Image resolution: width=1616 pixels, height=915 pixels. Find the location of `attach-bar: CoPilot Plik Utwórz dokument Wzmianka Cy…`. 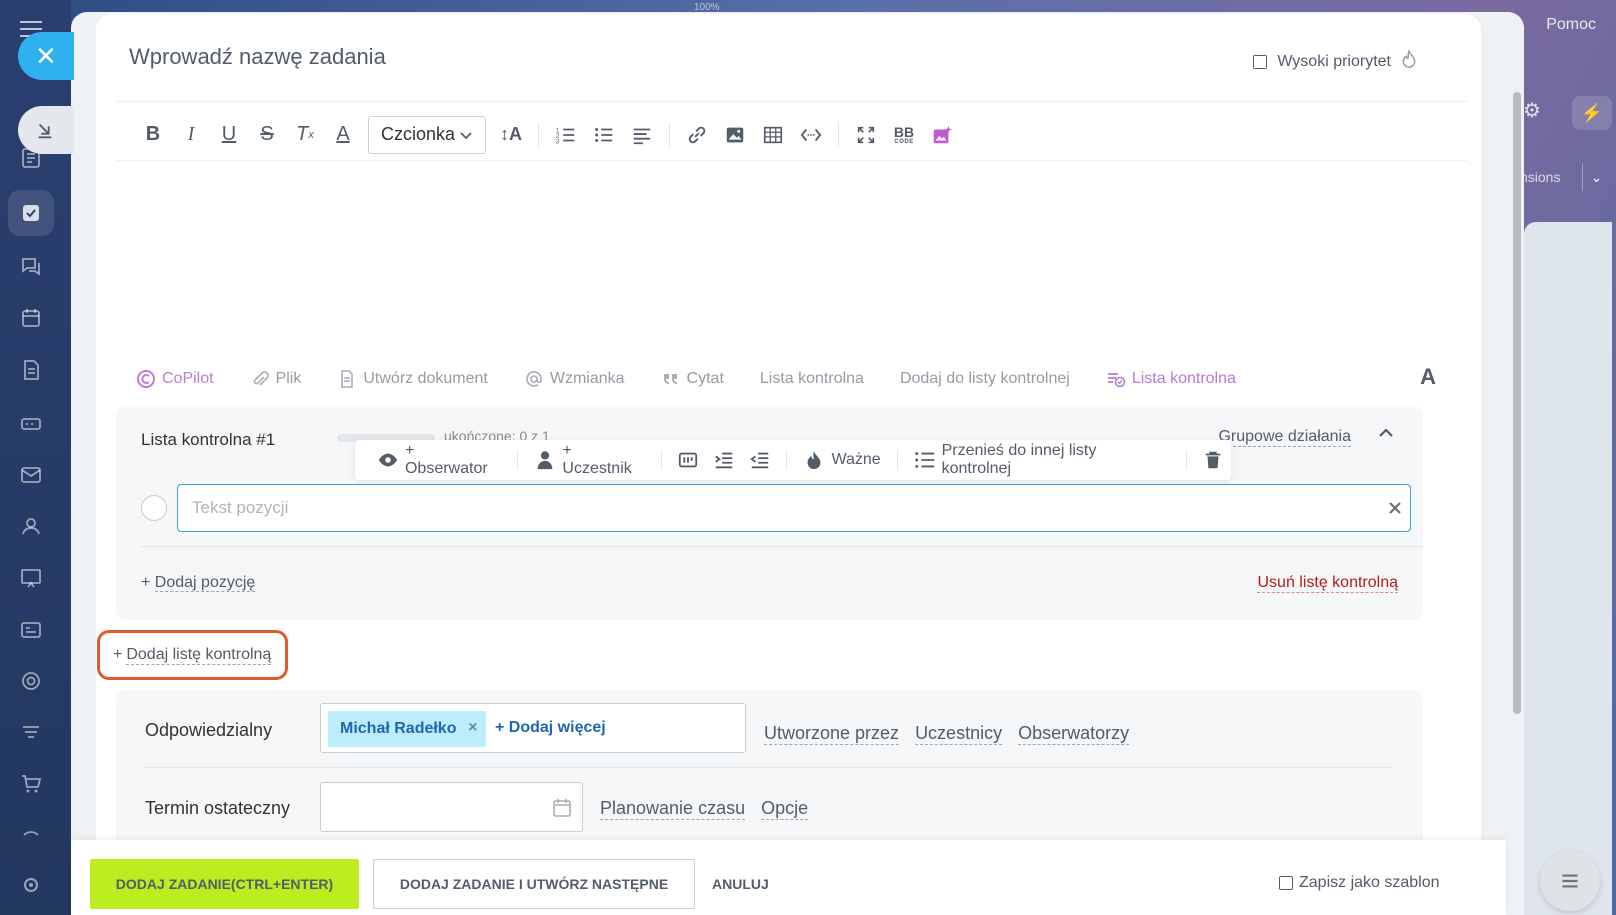

attach-bar: CoPilot Plik Utwórz dokument Wzmianka Cy… is located at coordinates (786, 379).